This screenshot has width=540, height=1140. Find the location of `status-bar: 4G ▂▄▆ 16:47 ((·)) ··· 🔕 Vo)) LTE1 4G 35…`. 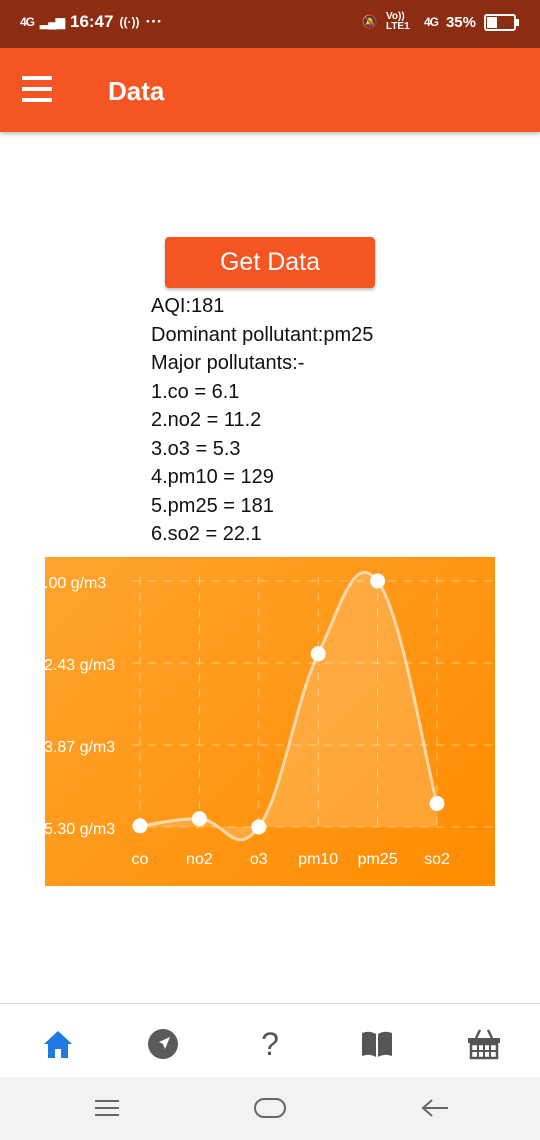

status-bar: 4G ▂▄▆ 16:47 ((·)) ··· 🔕 Vo)) LTE1 4G 35… is located at coordinates (270, 24).